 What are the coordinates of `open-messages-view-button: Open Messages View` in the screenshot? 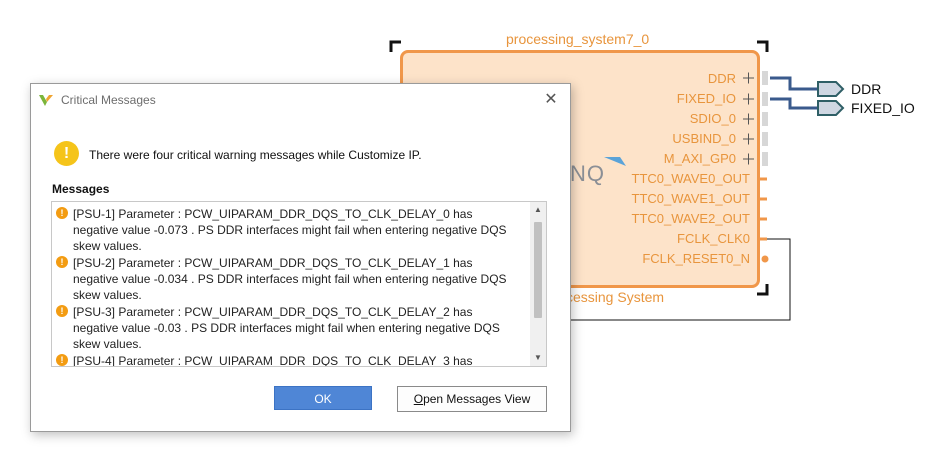 It's located at (472, 399).